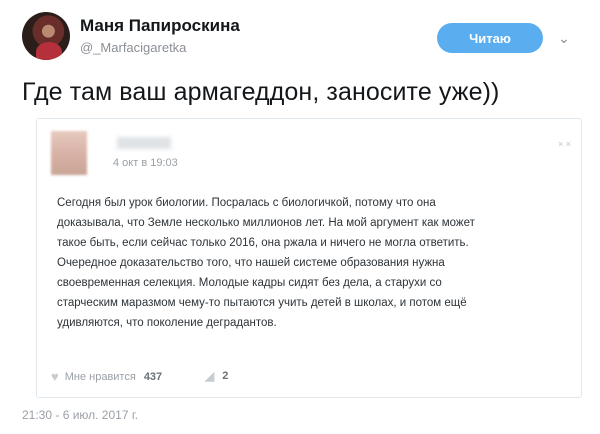 The image size is (600, 434). I want to click on chevron-down-icon: ⌄, so click(564, 38).